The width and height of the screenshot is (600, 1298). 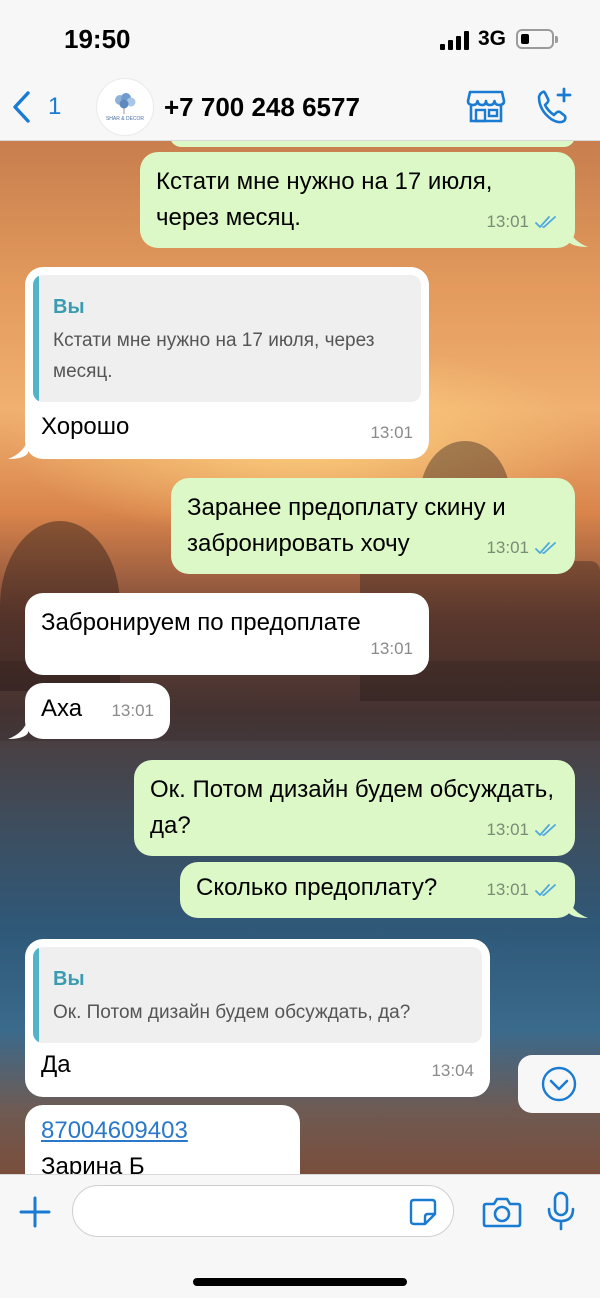 I want to click on message-text: Да, so click(x=56, y=1064).